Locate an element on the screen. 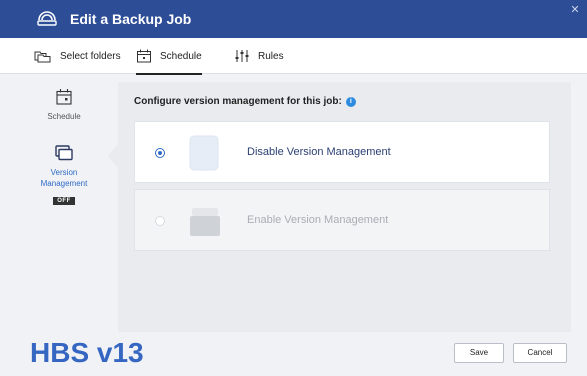 The image size is (587, 376). tab-select-folders: Select folders is located at coordinates (77, 56).